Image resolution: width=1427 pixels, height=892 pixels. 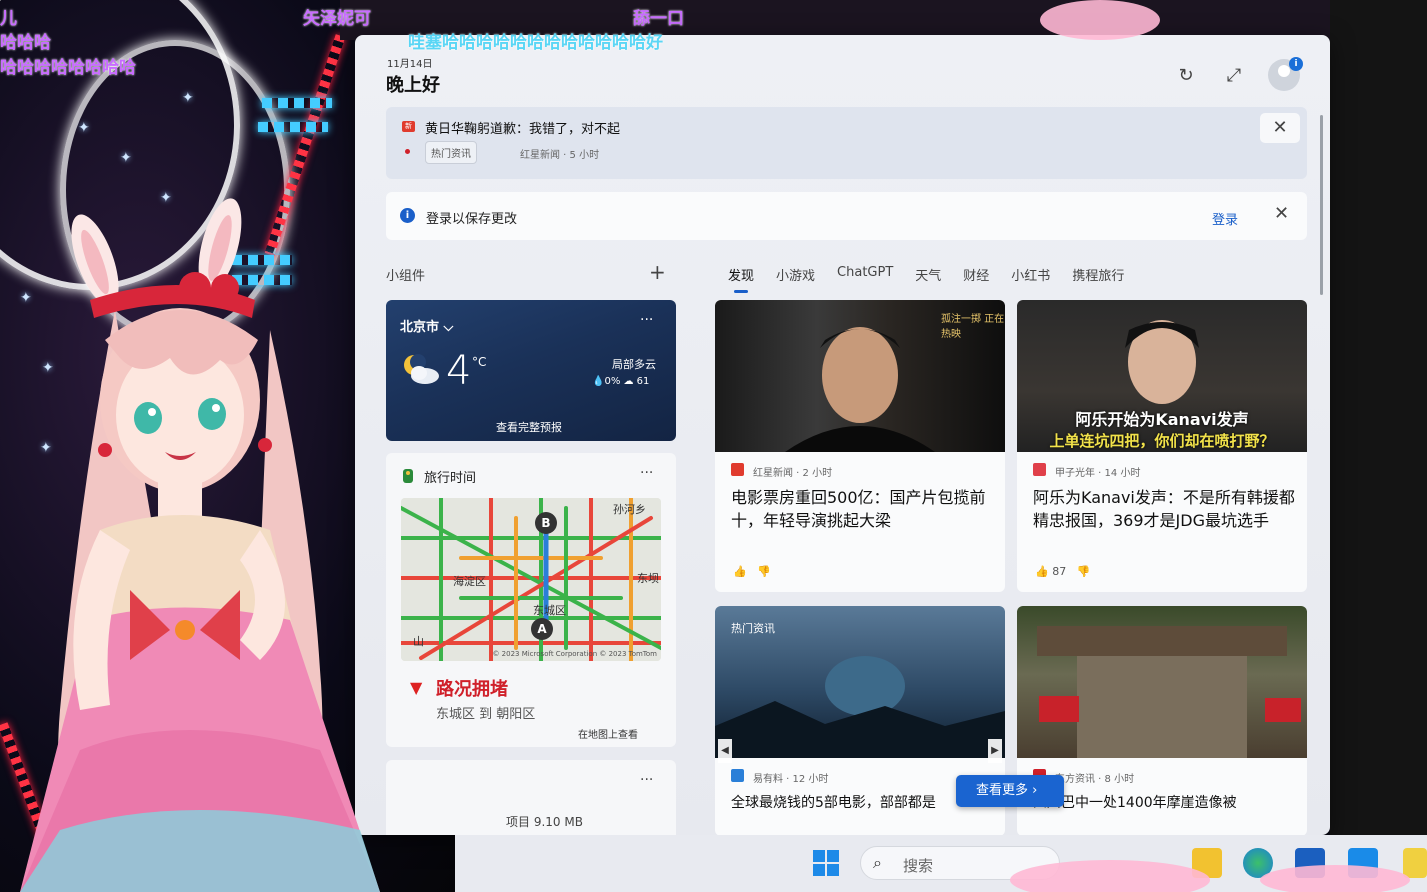 What do you see at coordinates (337, 19) in the screenshot?
I see `danmaku-comment: 矢泽妮可` at bounding box center [337, 19].